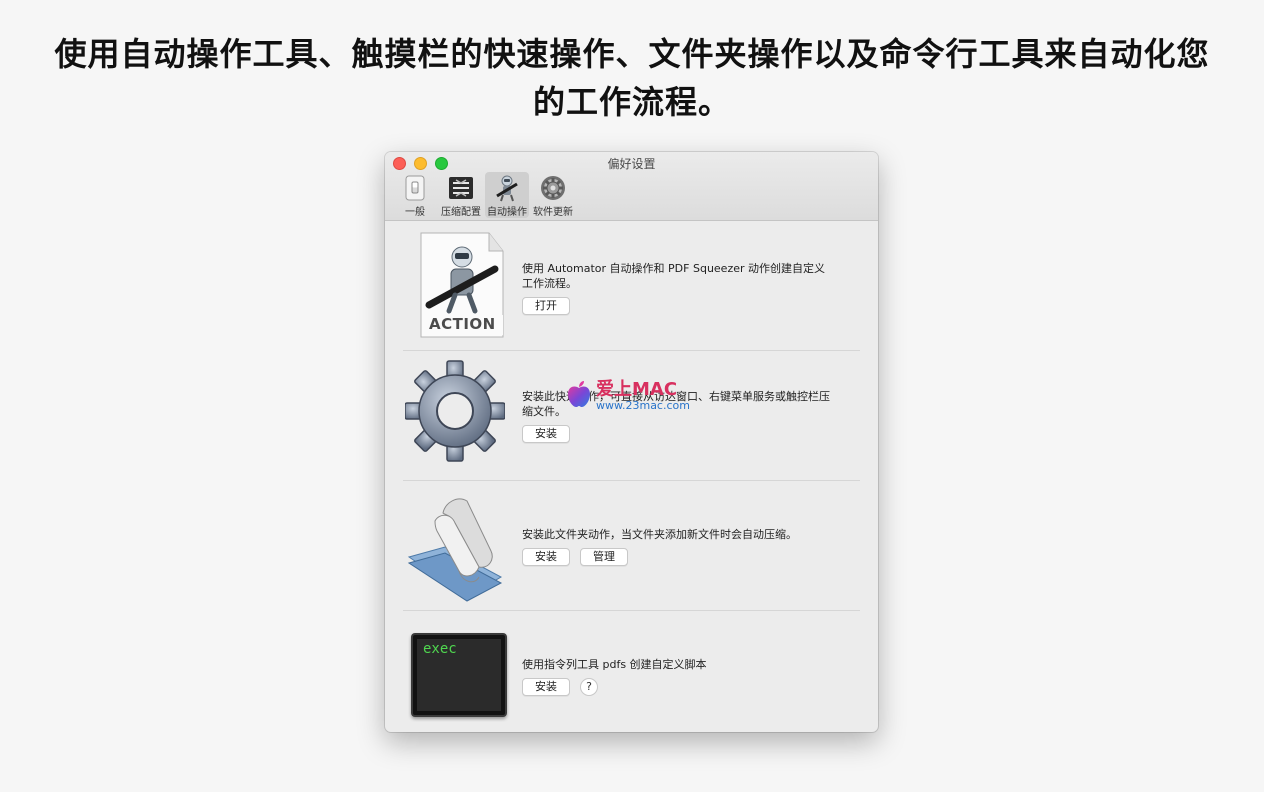 Image resolution: width=1264 pixels, height=792 pixels. I want to click on tab-compression-profiles: 压缩配置, so click(461, 195).